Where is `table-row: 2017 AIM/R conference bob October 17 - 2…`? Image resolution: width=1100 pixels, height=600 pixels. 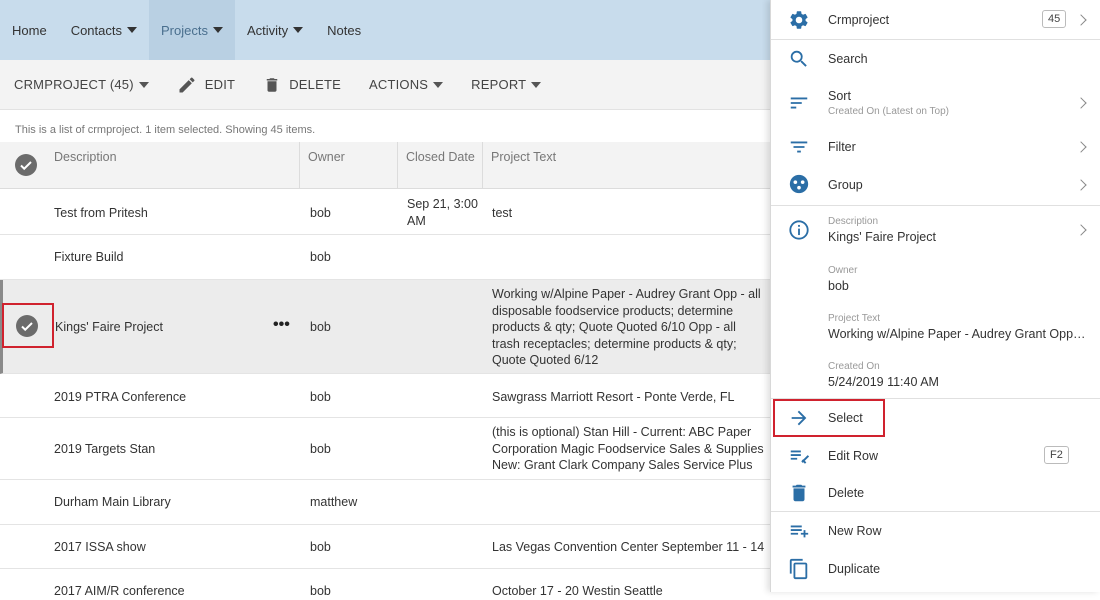
table-row: 2017 AIM/R conference bob October 17 - 2… is located at coordinates (385, 583).